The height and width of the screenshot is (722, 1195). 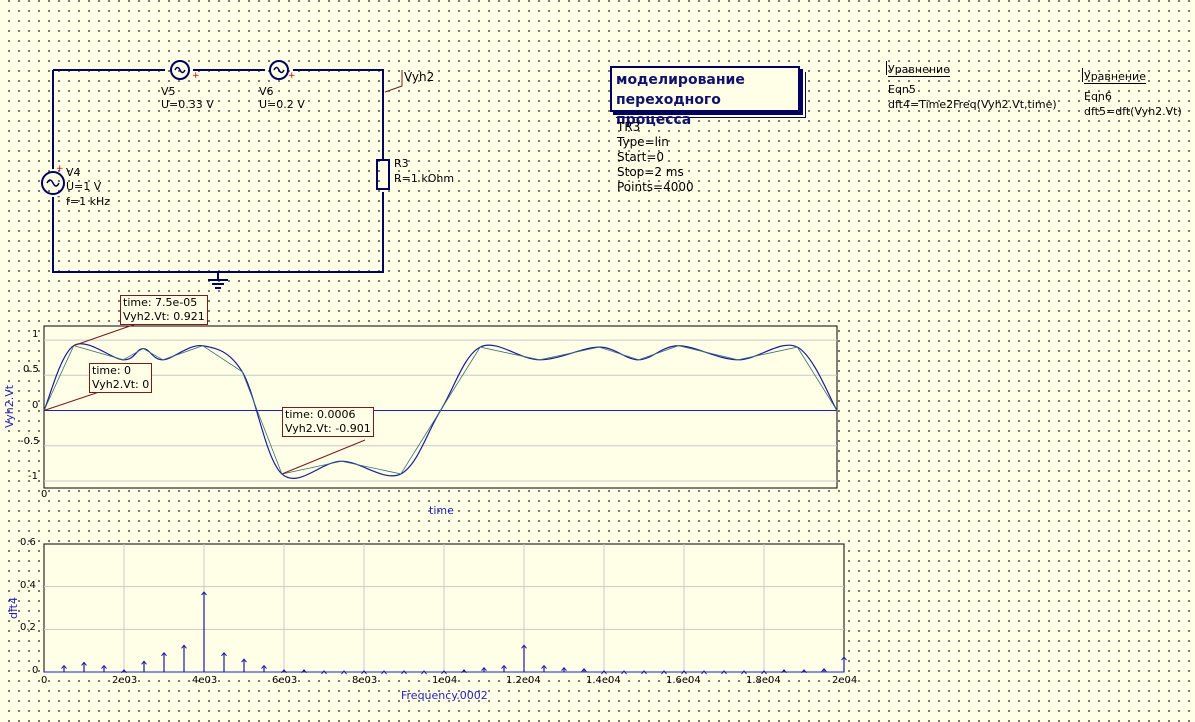 I want to click on dft-x-tick: 2e04, so click(x=845, y=680).